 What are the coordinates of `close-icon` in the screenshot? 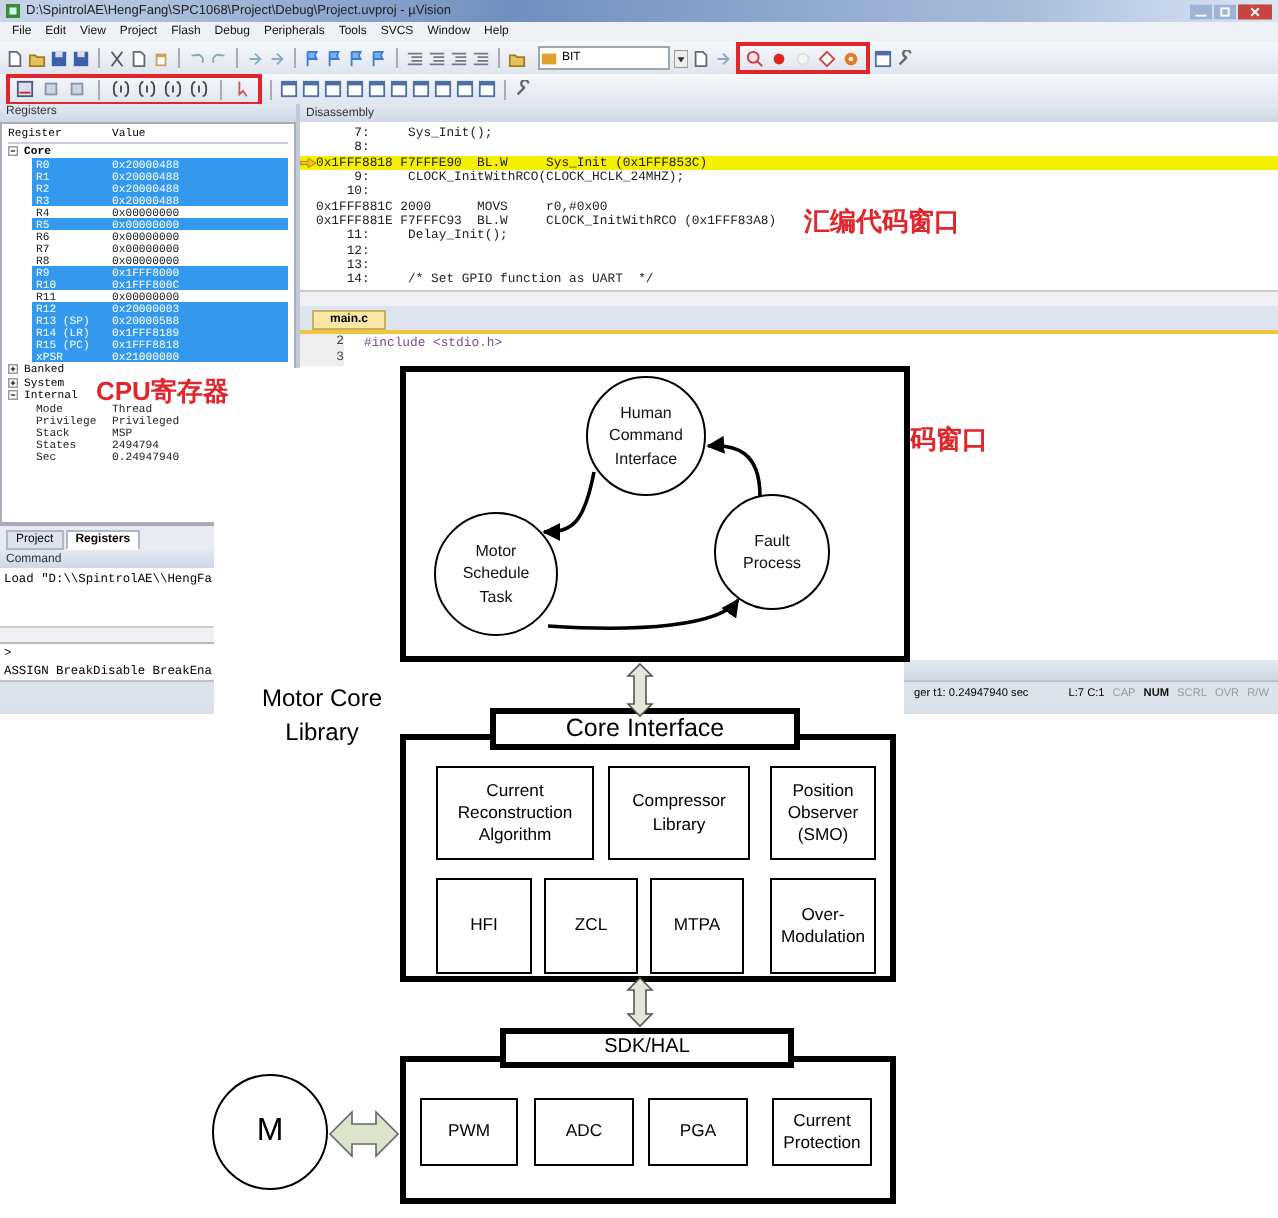 It's located at (1255, 11).